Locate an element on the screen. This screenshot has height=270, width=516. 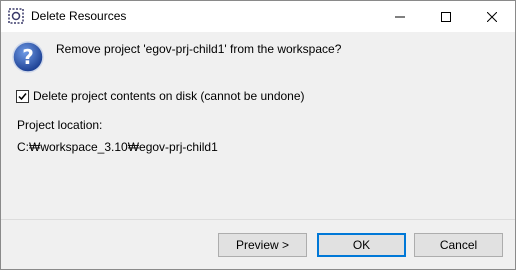
question-icon: ? is located at coordinates (28, 57).